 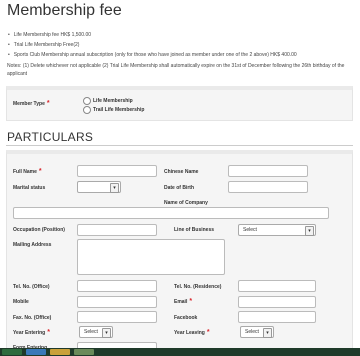 What do you see at coordinates (96, 332) in the screenshot?
I see `year-entering-select: Select ▾` at bounding box center [96, 332].